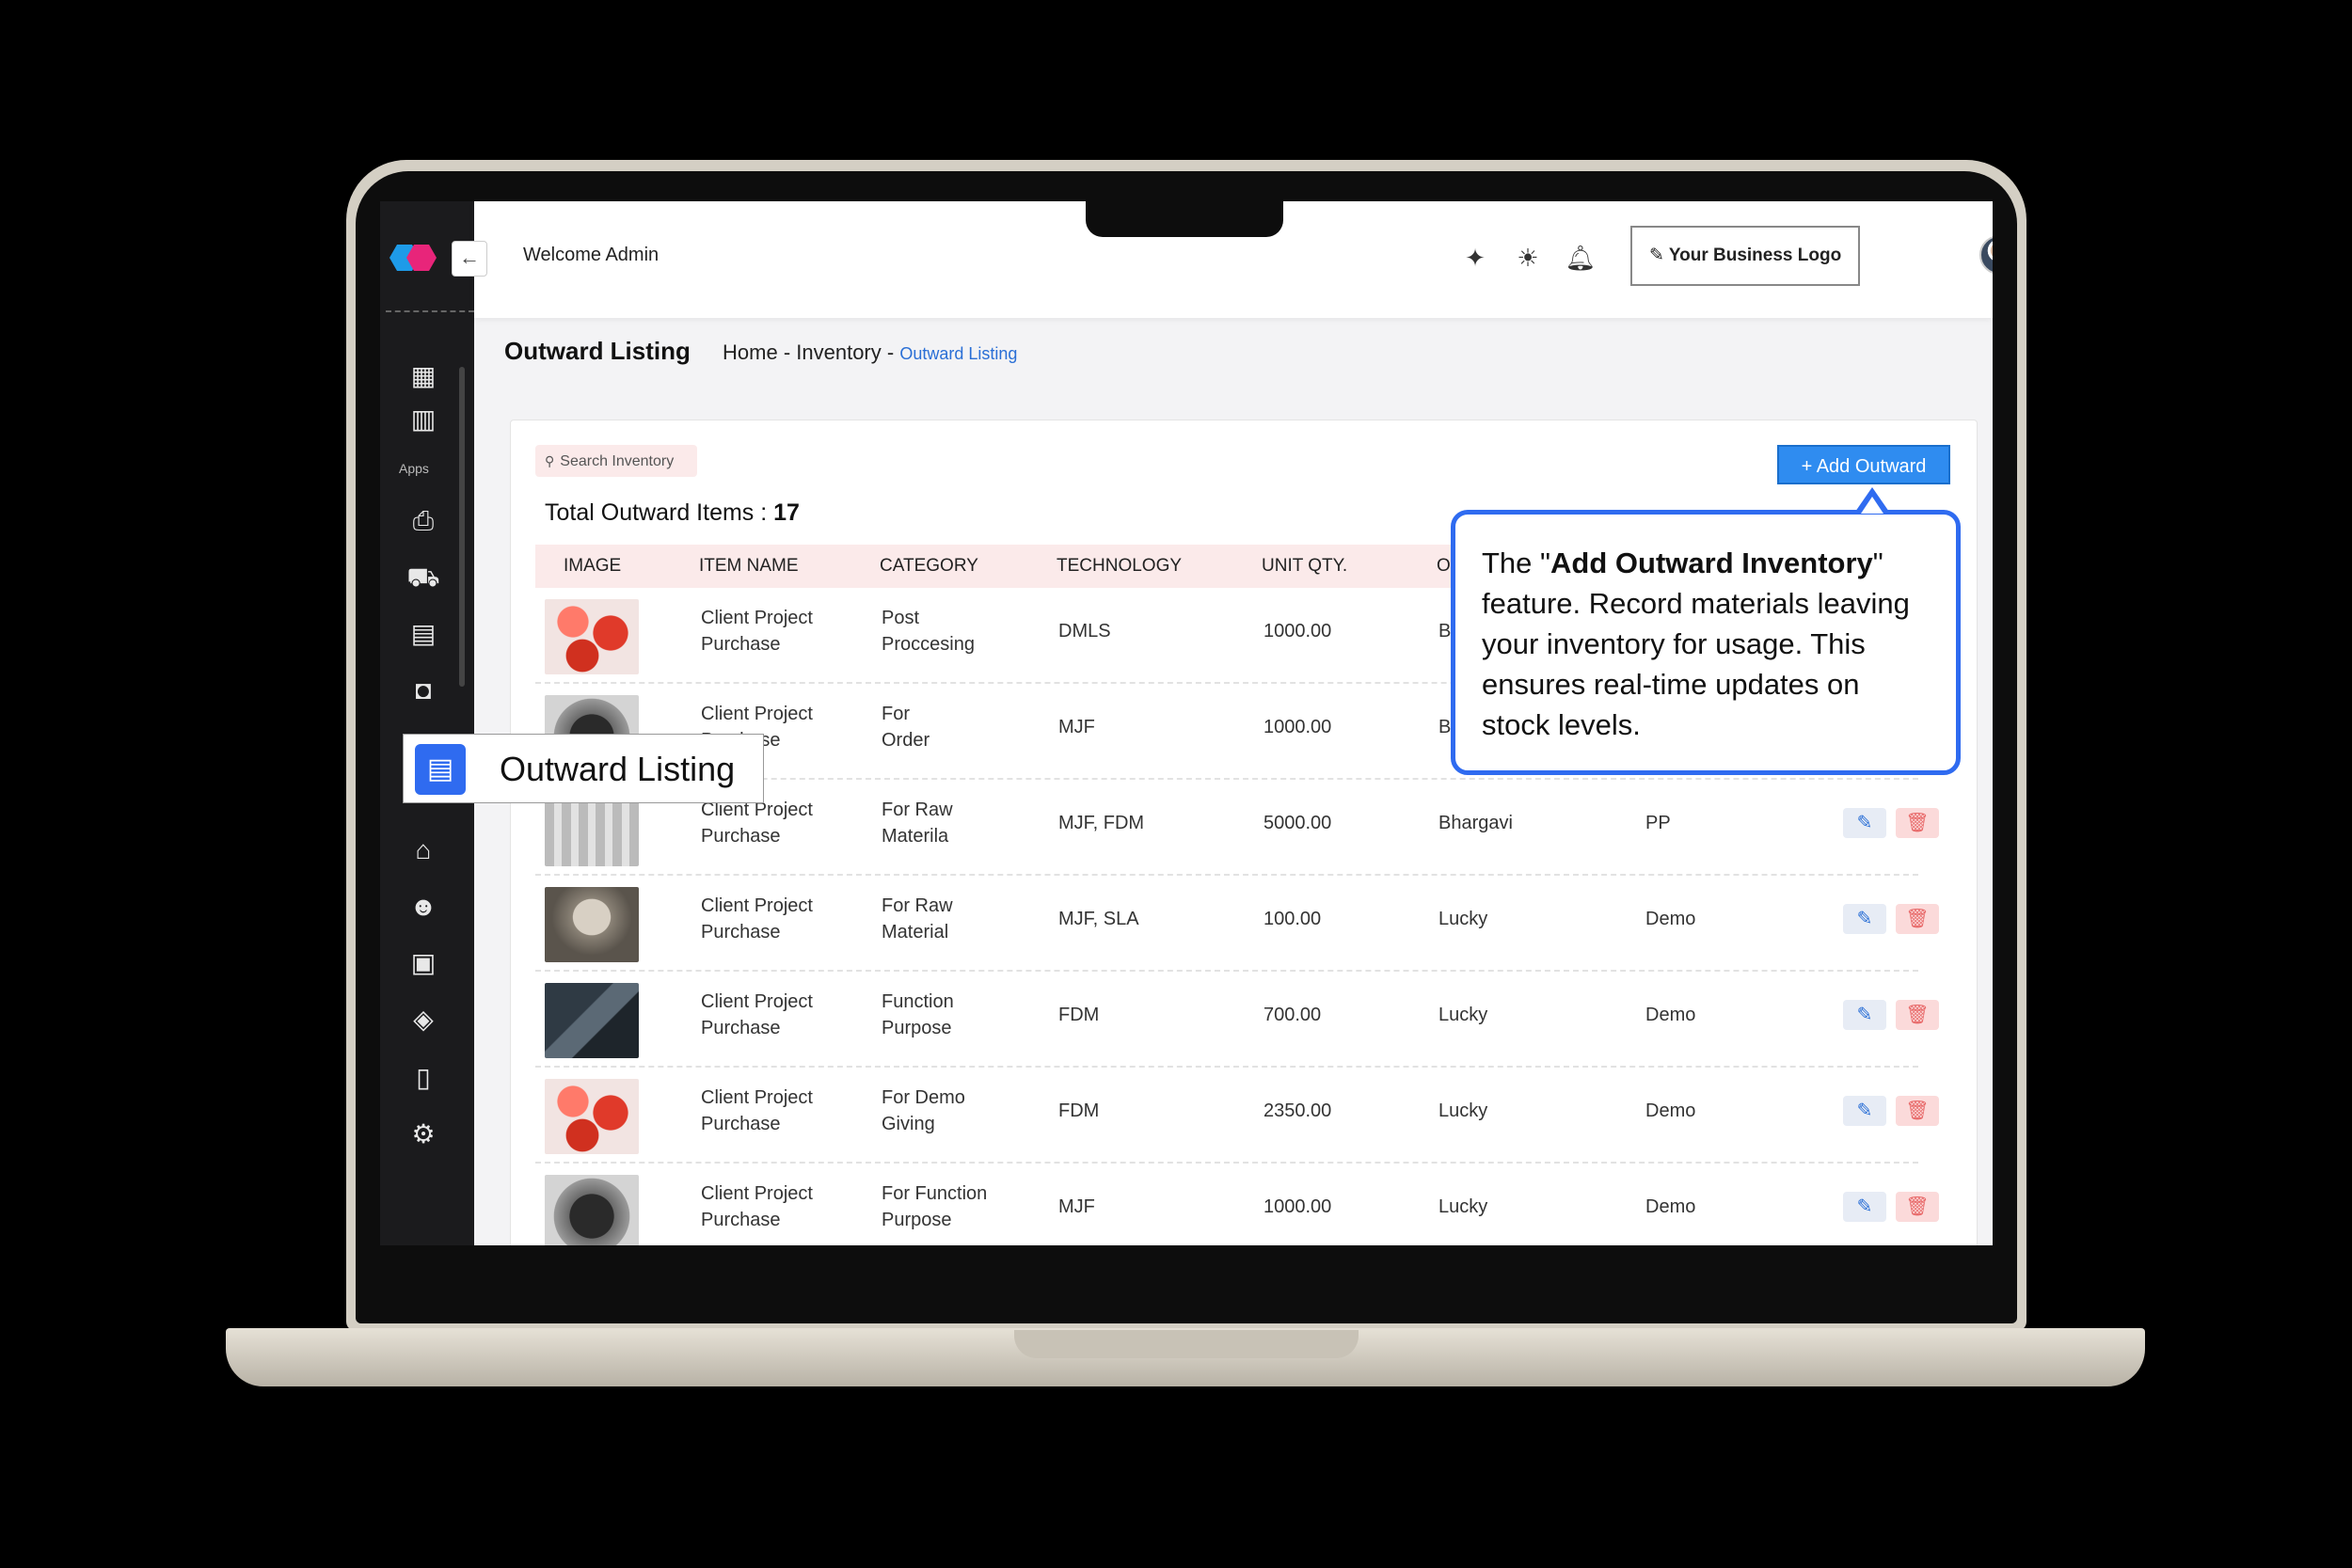 Image resolution: width=2352 pixels, height=1568 pixels. Describe the element at coordinates (901, 618) in the screenshot. I see `category-cell: Post` at that location.